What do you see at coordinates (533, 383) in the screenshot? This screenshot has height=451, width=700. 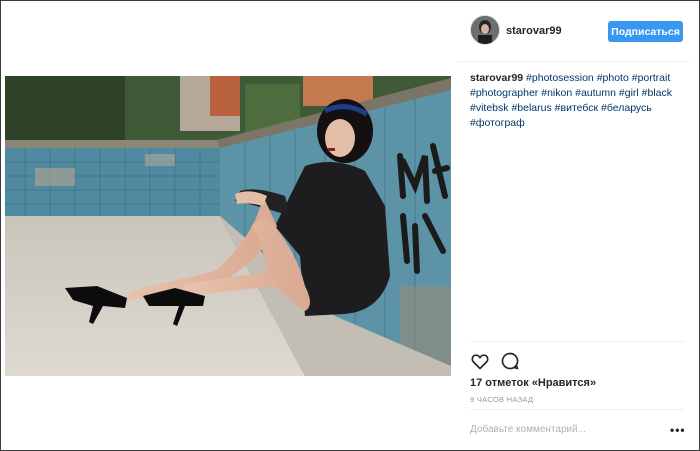 I see `likes-count: 17 отметок «Нравится»` at bounding box center [533, 383].